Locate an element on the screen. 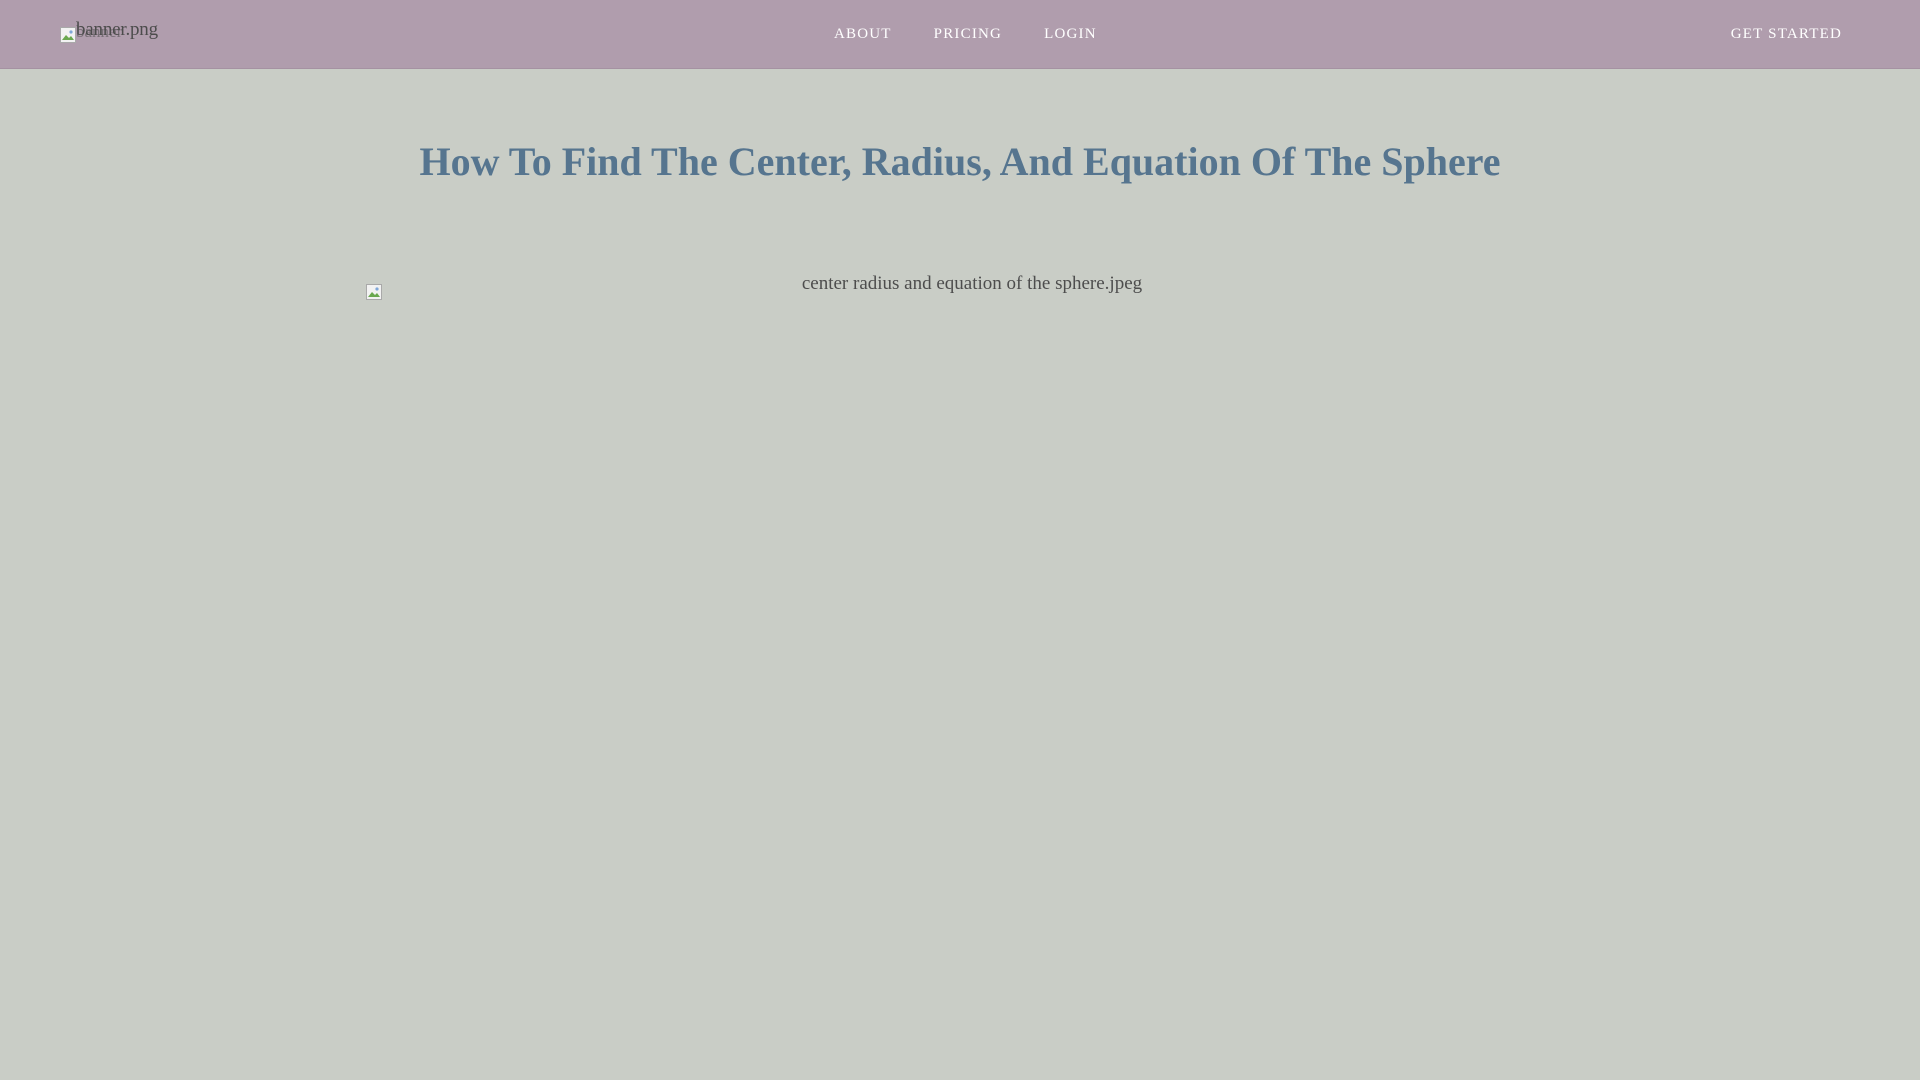 Image resolution: width=1920 pixels, height=1080 pixels. get-started-button: GET STARTED is located at coordinates (1786, 34).